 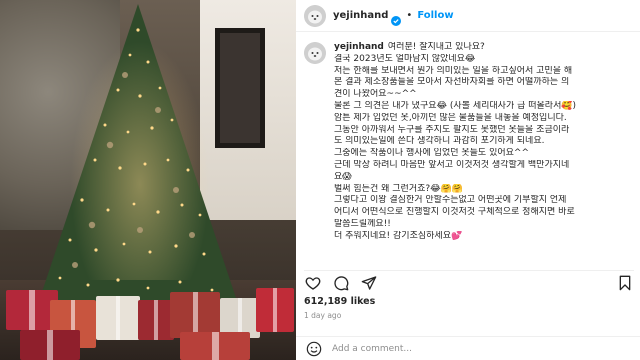 I want to click on caption-line: 벌써 힘든건 왜 그런거죠?😂🤗🤗, so click(x=399, y=188).